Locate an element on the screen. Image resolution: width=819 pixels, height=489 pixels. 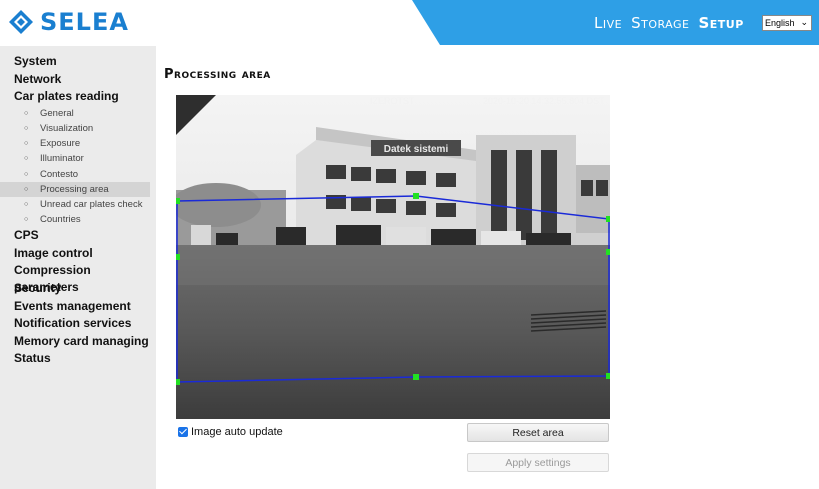
logo-text: SELEA is located at coordinates (84, 22).